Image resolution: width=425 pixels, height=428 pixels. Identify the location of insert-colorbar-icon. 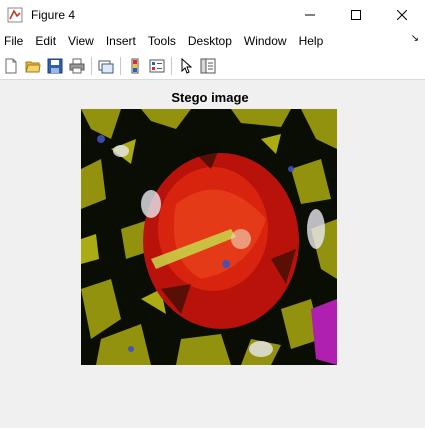
(135, 65).